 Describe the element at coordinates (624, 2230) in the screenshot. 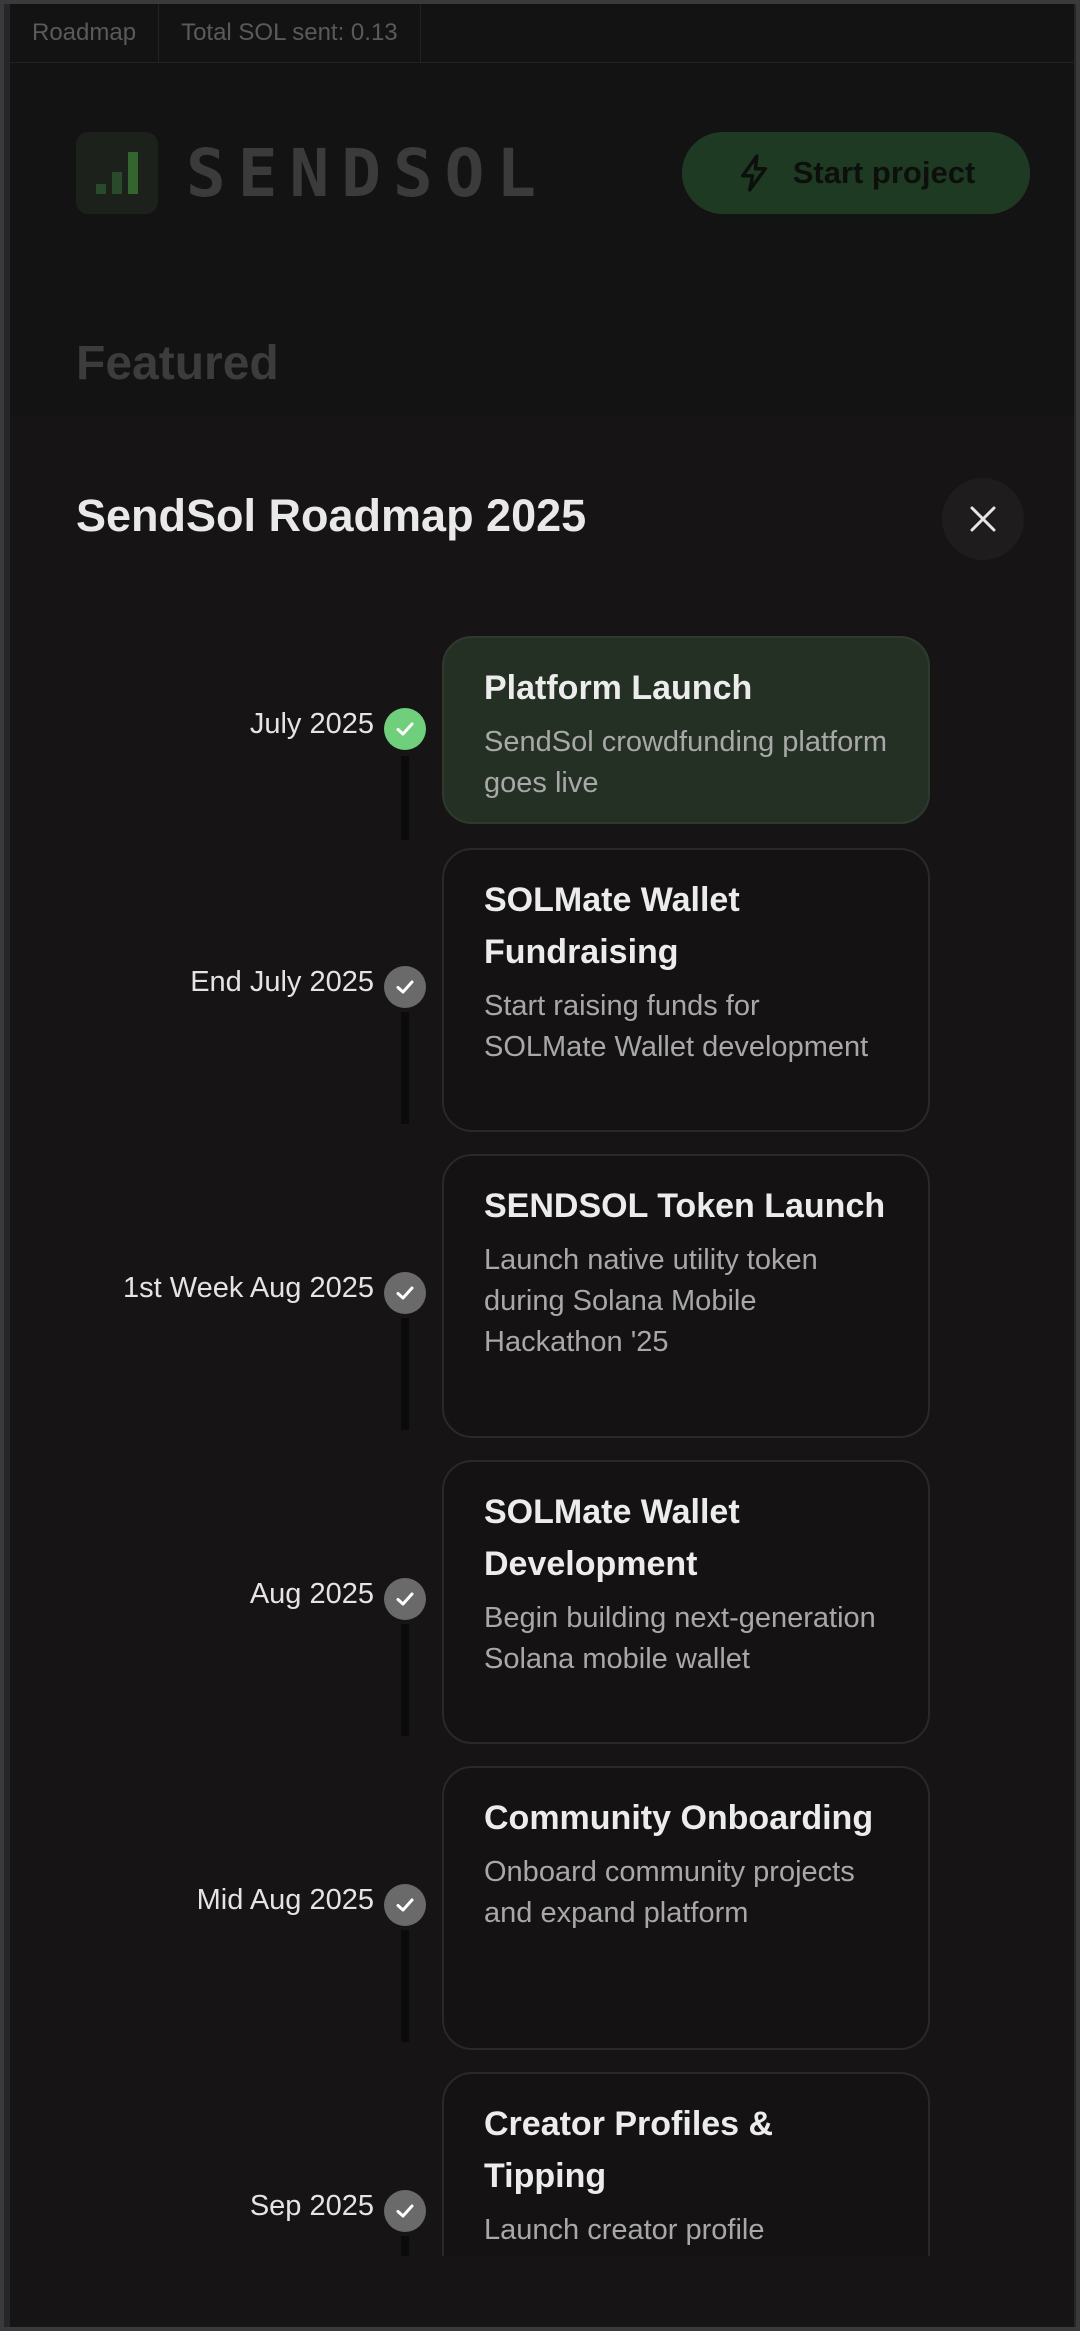

I see `milestone-description: Launch creator profile` at that location.